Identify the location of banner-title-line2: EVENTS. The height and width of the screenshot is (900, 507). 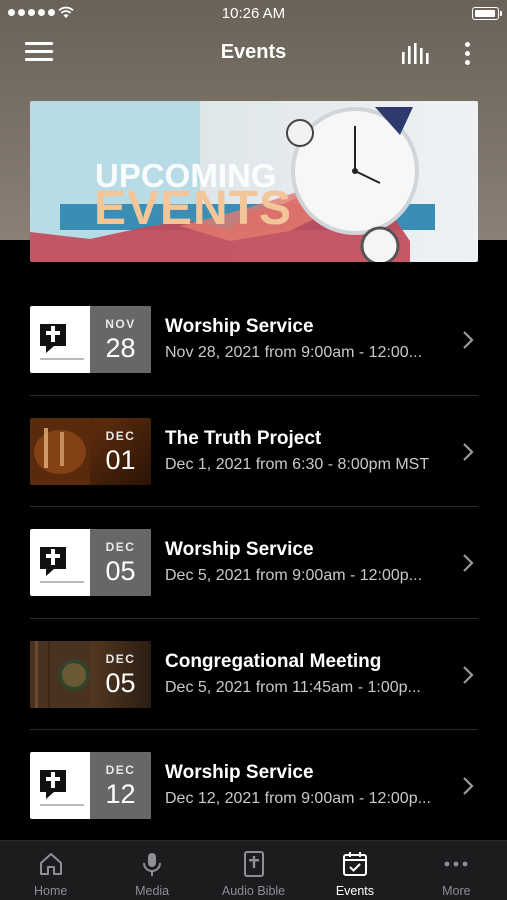
(193, 208).